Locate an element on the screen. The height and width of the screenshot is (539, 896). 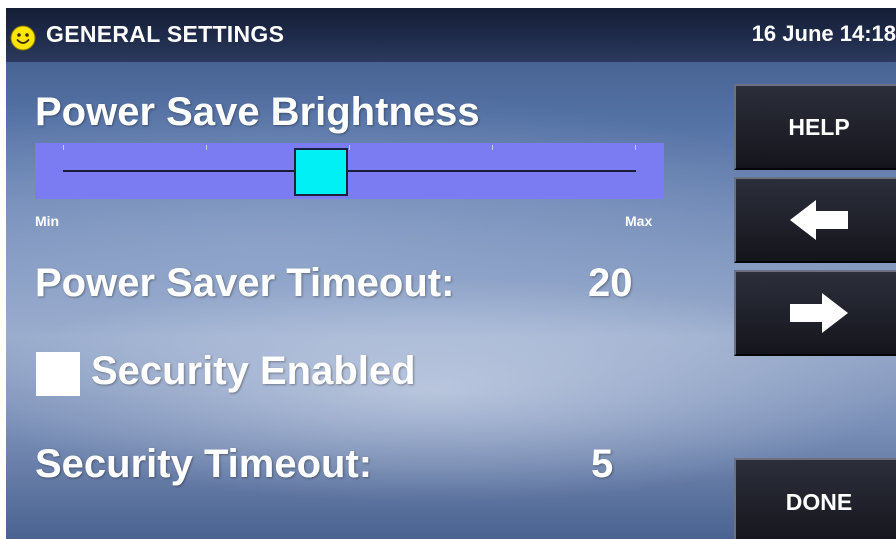
slider-max-label: Max is located at coordinates (639, 221).